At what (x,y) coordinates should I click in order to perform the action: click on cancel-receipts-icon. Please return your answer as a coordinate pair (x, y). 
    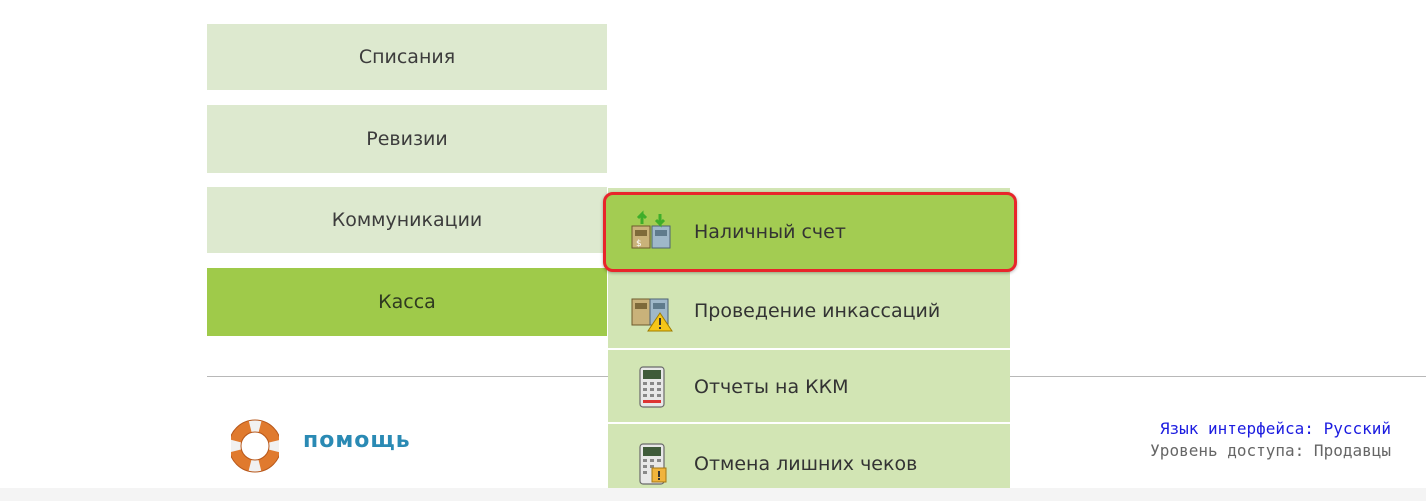
    Looking at the image, I should click on (652, 464).